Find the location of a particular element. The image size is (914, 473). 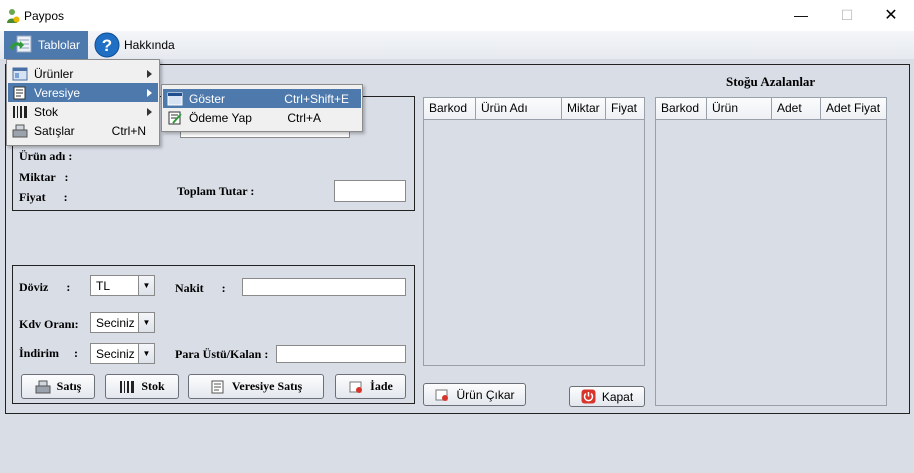

stok-button: Stok is located at coordinates (142, 386).